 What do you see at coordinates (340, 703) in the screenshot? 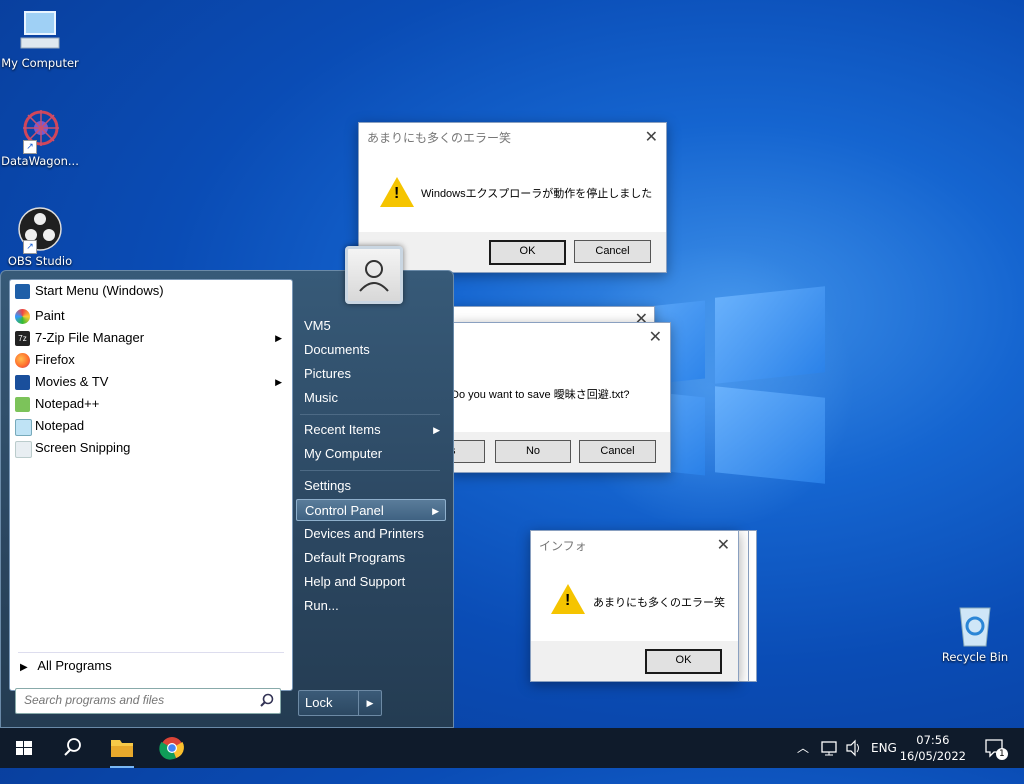
I see `lock-button: Lock ▶` at bounding box center [340, 703].